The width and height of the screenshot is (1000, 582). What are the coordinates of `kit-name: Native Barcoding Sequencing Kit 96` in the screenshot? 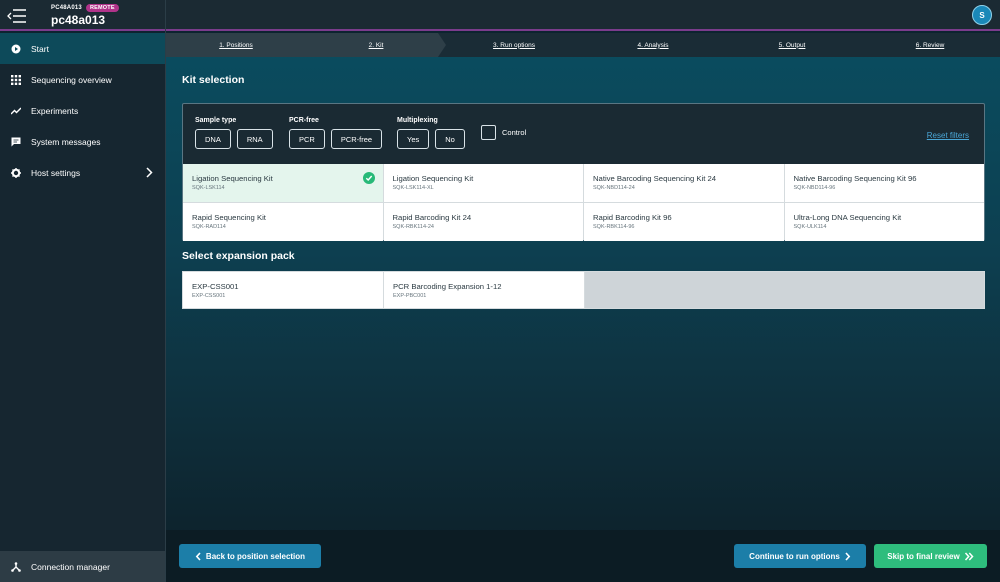 It's located at (855, 178).